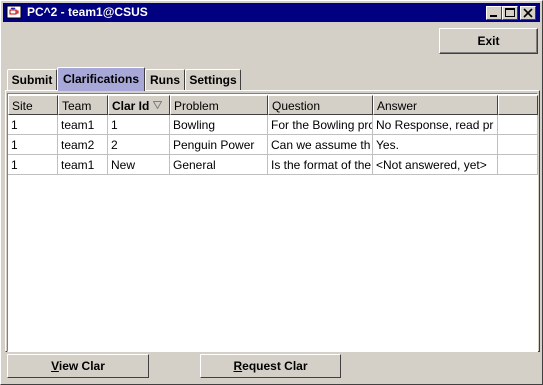 Image resolution: width=543 pixels, height=385 pixels. I want to click on request-clar-button: Request Clar, so click(270, 366).